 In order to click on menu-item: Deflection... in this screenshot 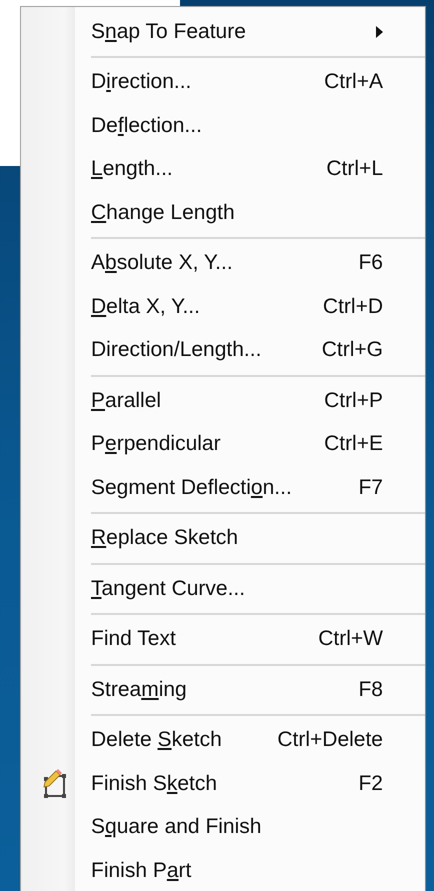, I will do `click(223, 126)`.